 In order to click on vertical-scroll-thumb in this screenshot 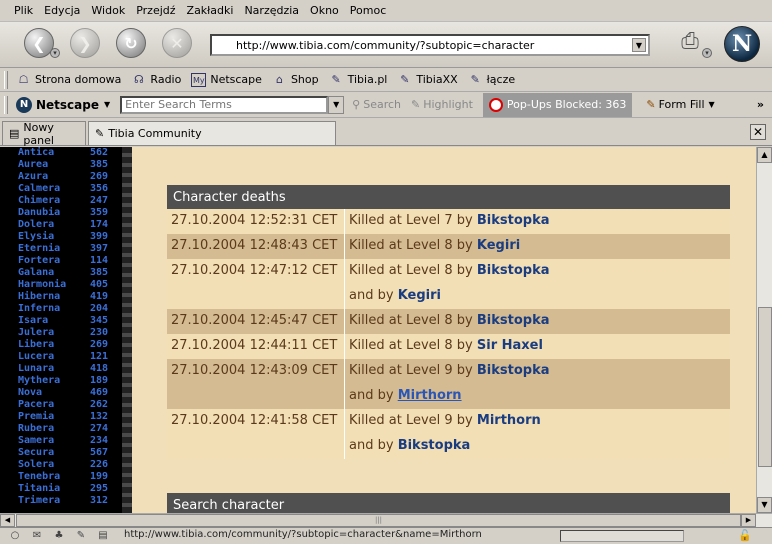, I will do `click(765, 387)`.